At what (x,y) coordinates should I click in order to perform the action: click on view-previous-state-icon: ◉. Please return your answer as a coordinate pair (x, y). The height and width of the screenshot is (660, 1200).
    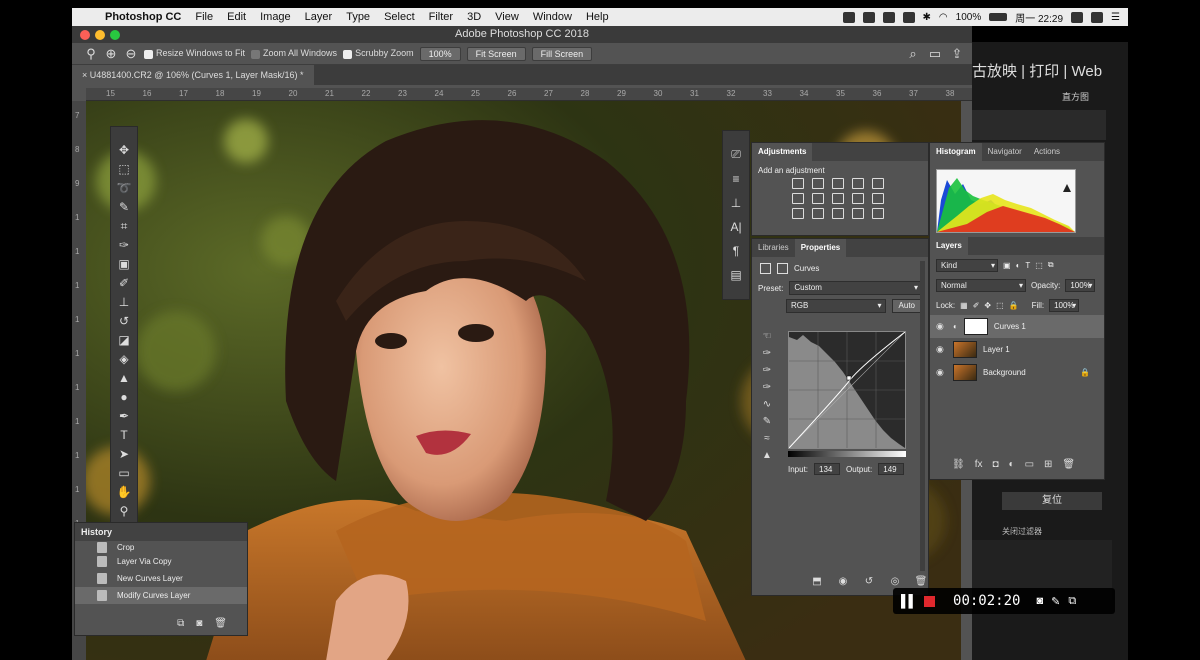
    Looking at the image, I should click on (843, 581).